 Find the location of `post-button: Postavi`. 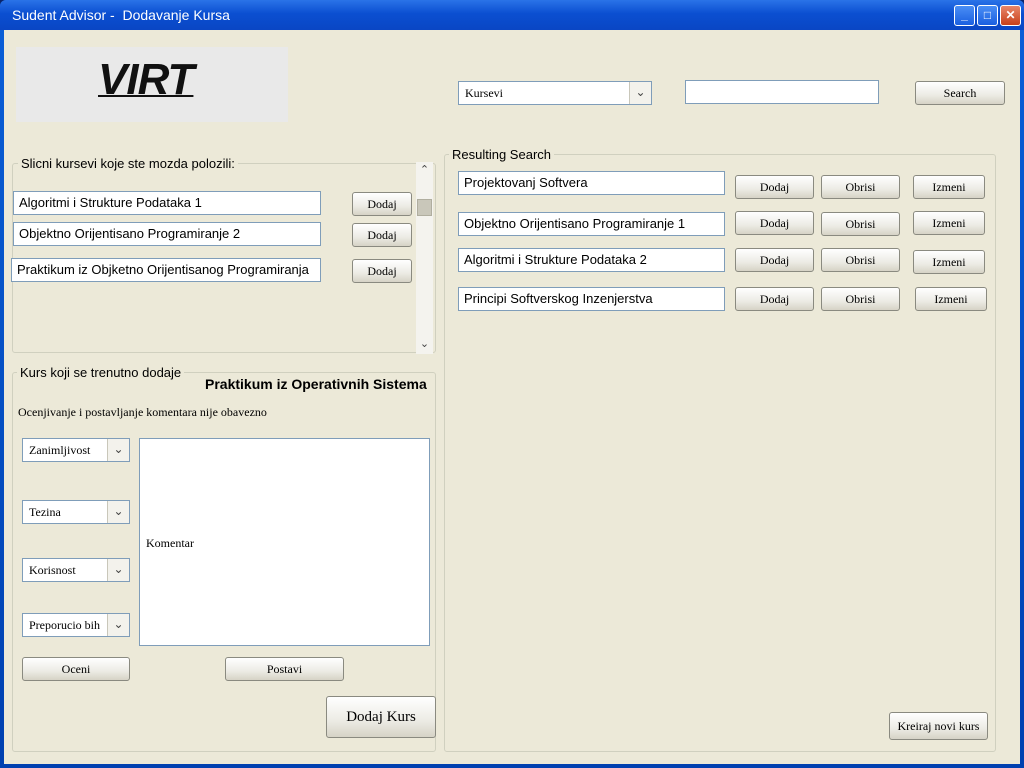

post-button: Postavi is located at coordinates (284, 669).